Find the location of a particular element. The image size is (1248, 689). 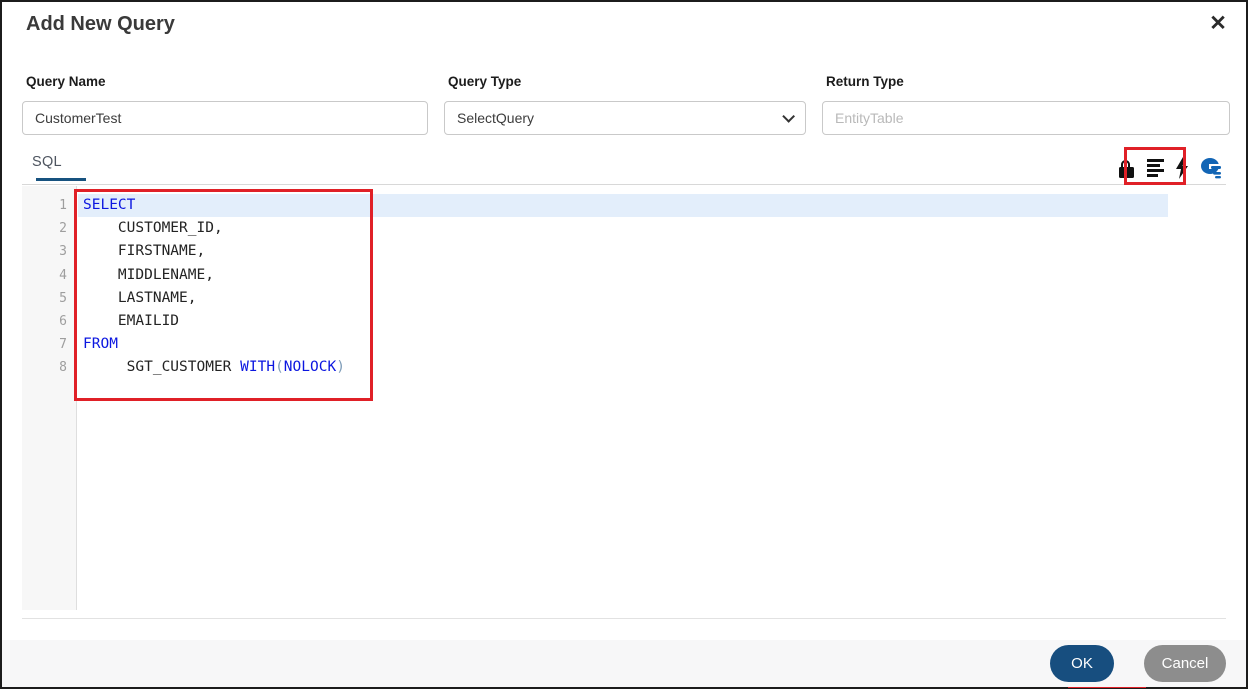

query-name-input: CustomerTest is located at coordinates (225, 118).